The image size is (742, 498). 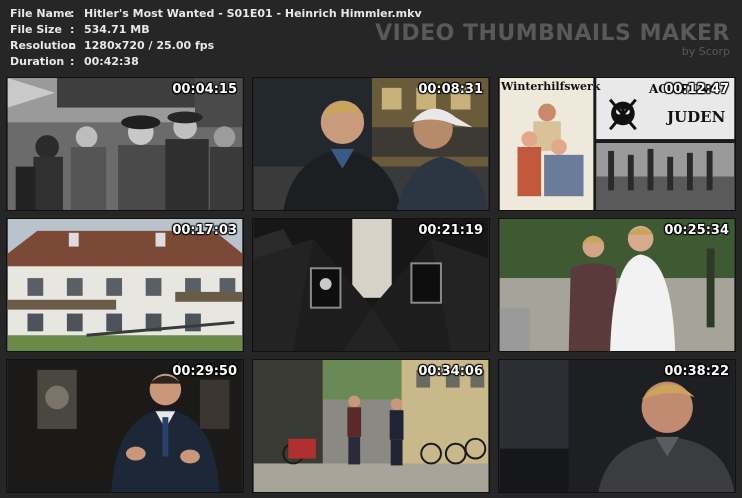 I want to click on timestamp: 00:04:15, so click(x=204, y=89).